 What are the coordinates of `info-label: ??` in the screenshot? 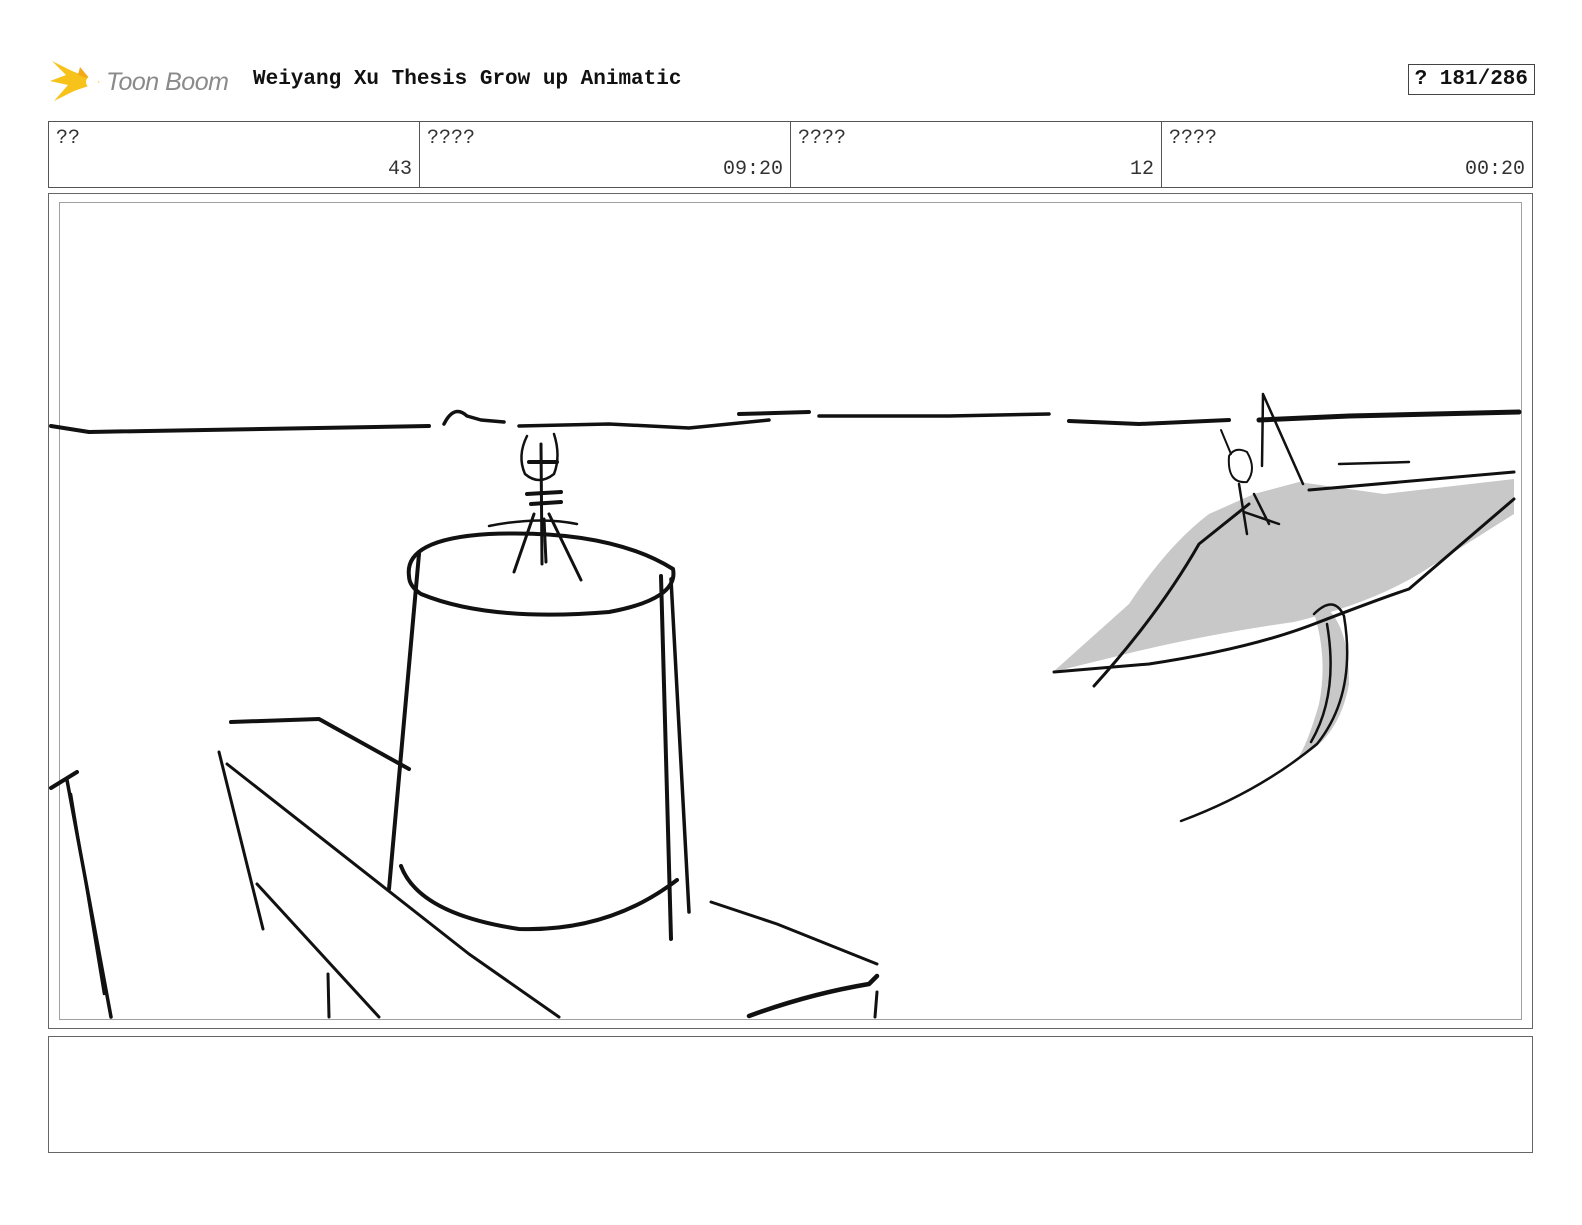 It's located at (68, 138).